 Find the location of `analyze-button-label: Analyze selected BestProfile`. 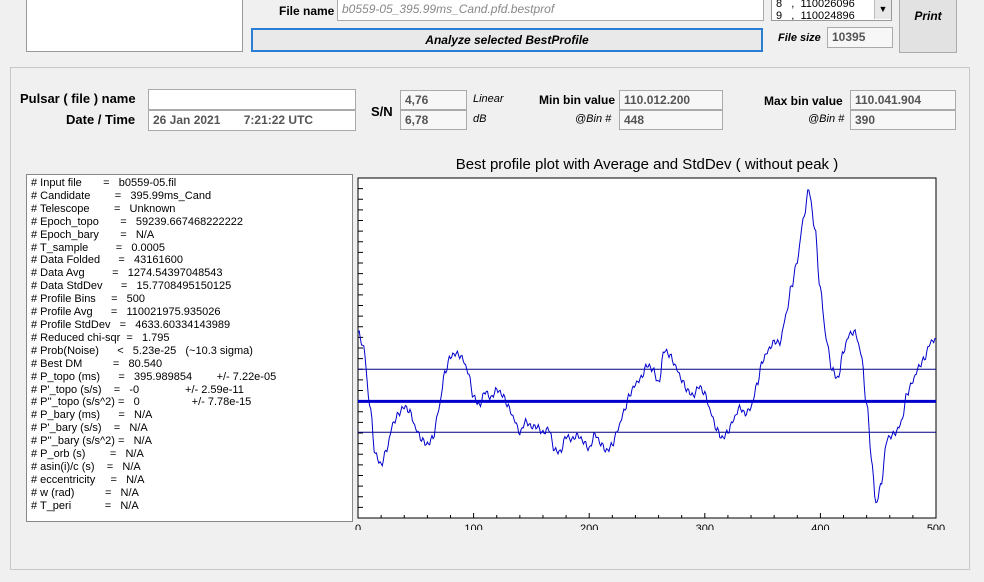

analyze-button-label: Analyze selected BestProfile is located at coordinates (507, 40).